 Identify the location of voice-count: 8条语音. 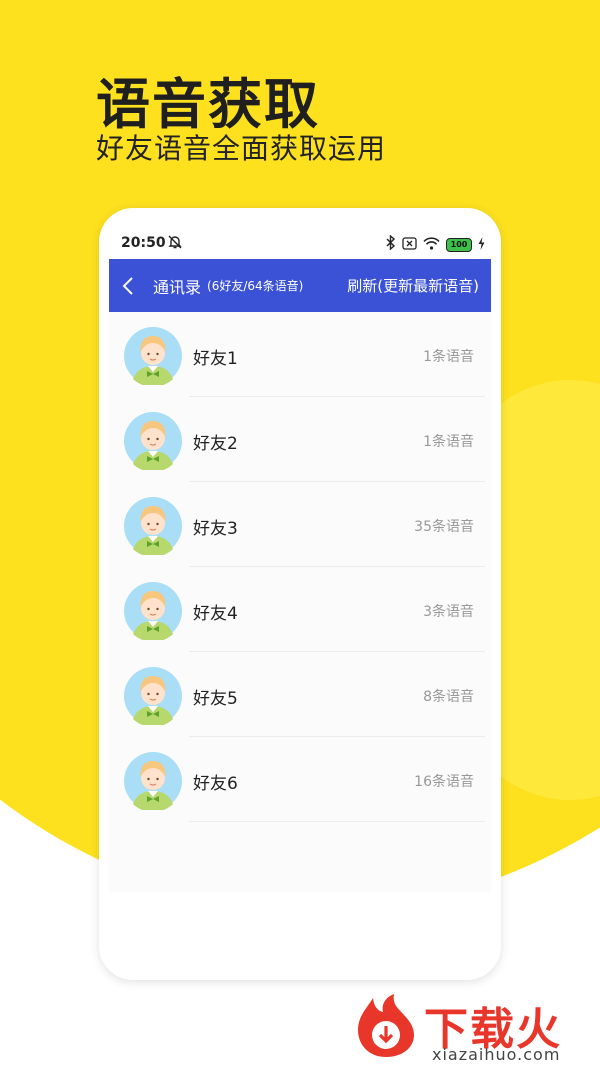
(448, 697).